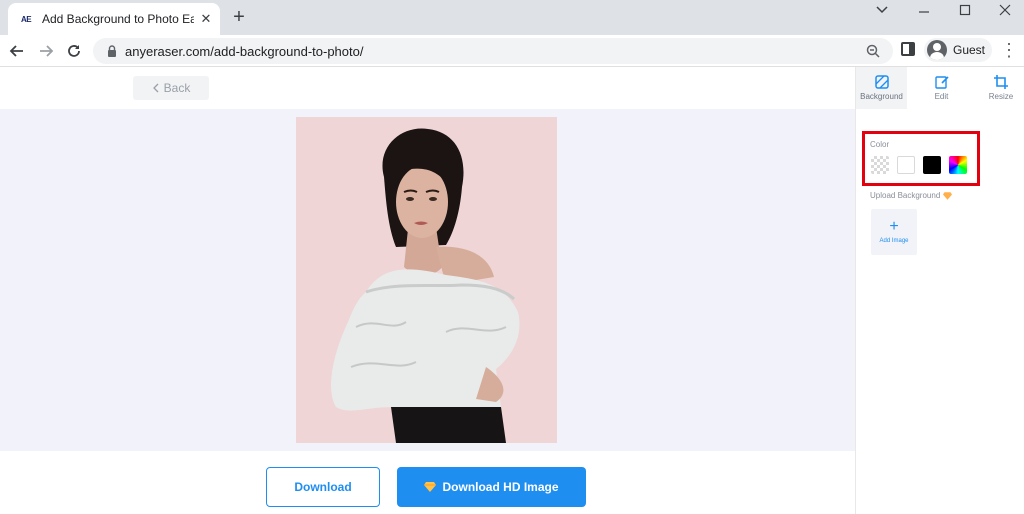 This screenshot has height=514, width=1024. I want to click on download-hd-label: Download HD Image, so click(500, 487).